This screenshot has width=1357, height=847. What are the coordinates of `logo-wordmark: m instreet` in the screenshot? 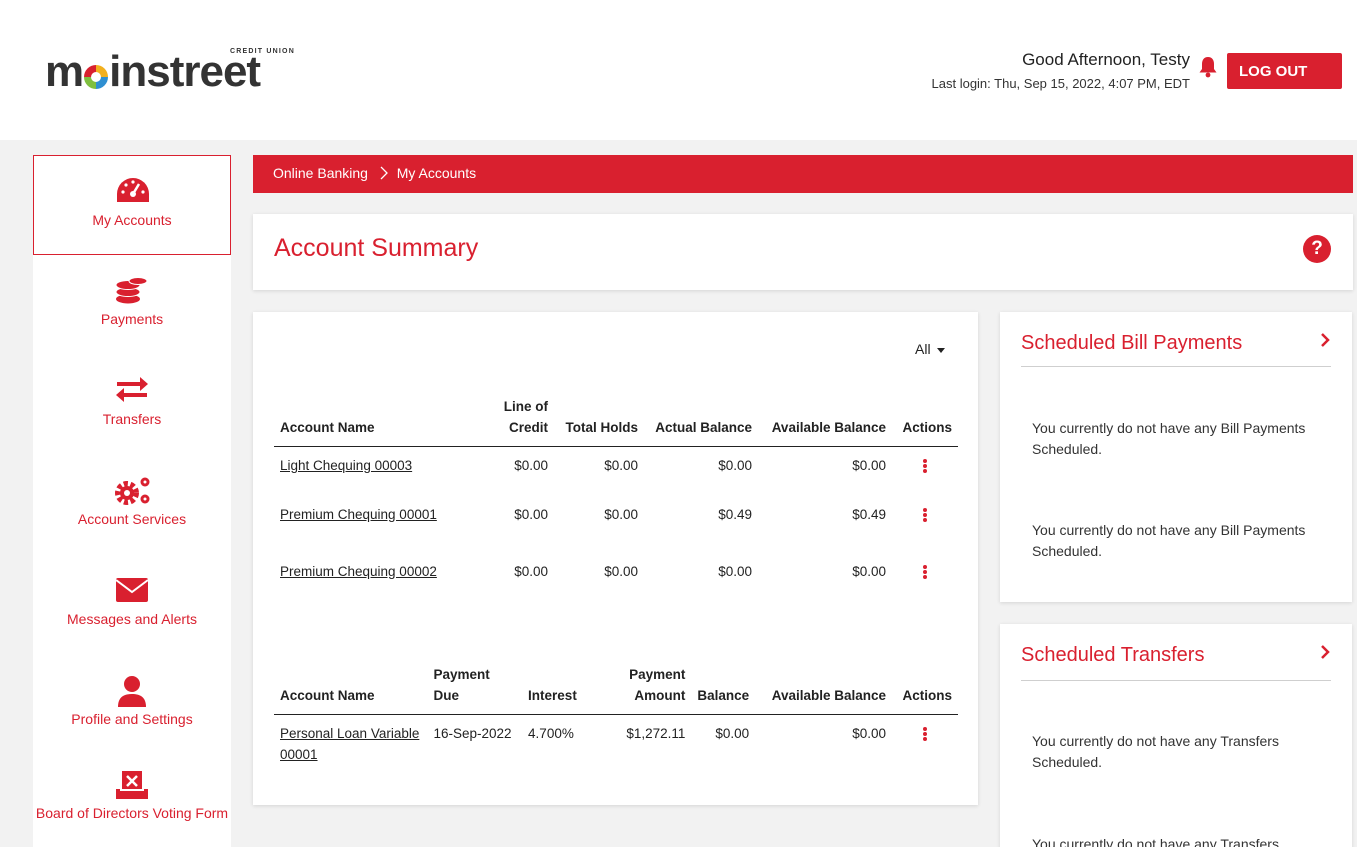 It's located at (153, 71).